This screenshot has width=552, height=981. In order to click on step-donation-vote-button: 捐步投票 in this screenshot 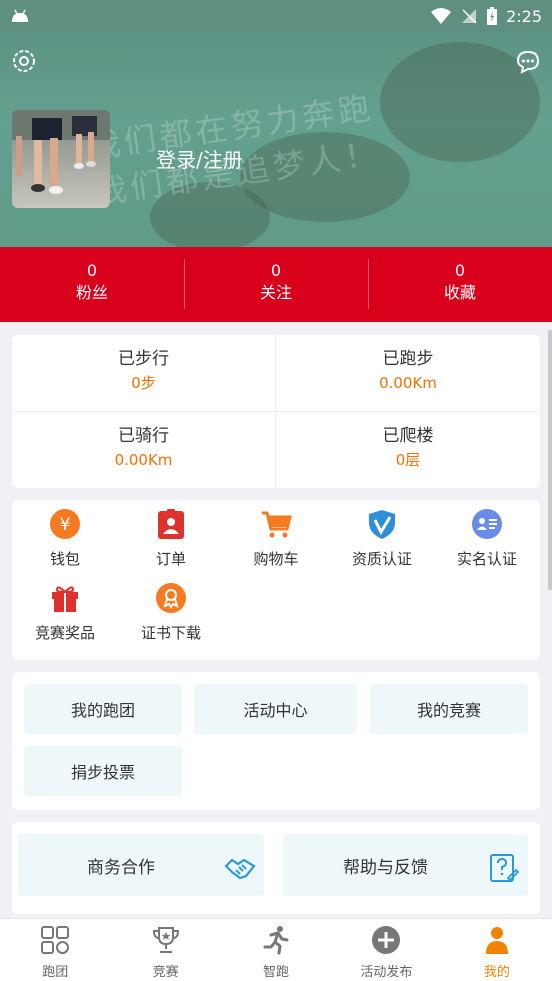, I will do `click(103, 771)`.